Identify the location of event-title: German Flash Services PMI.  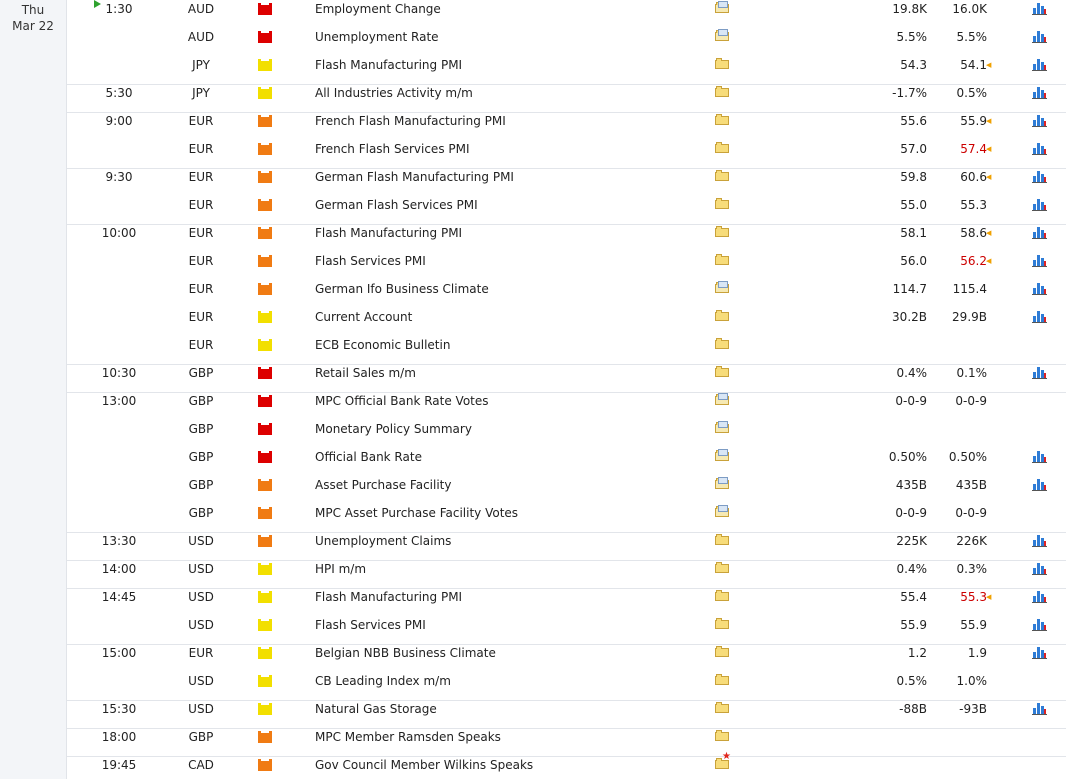
(396, 205).